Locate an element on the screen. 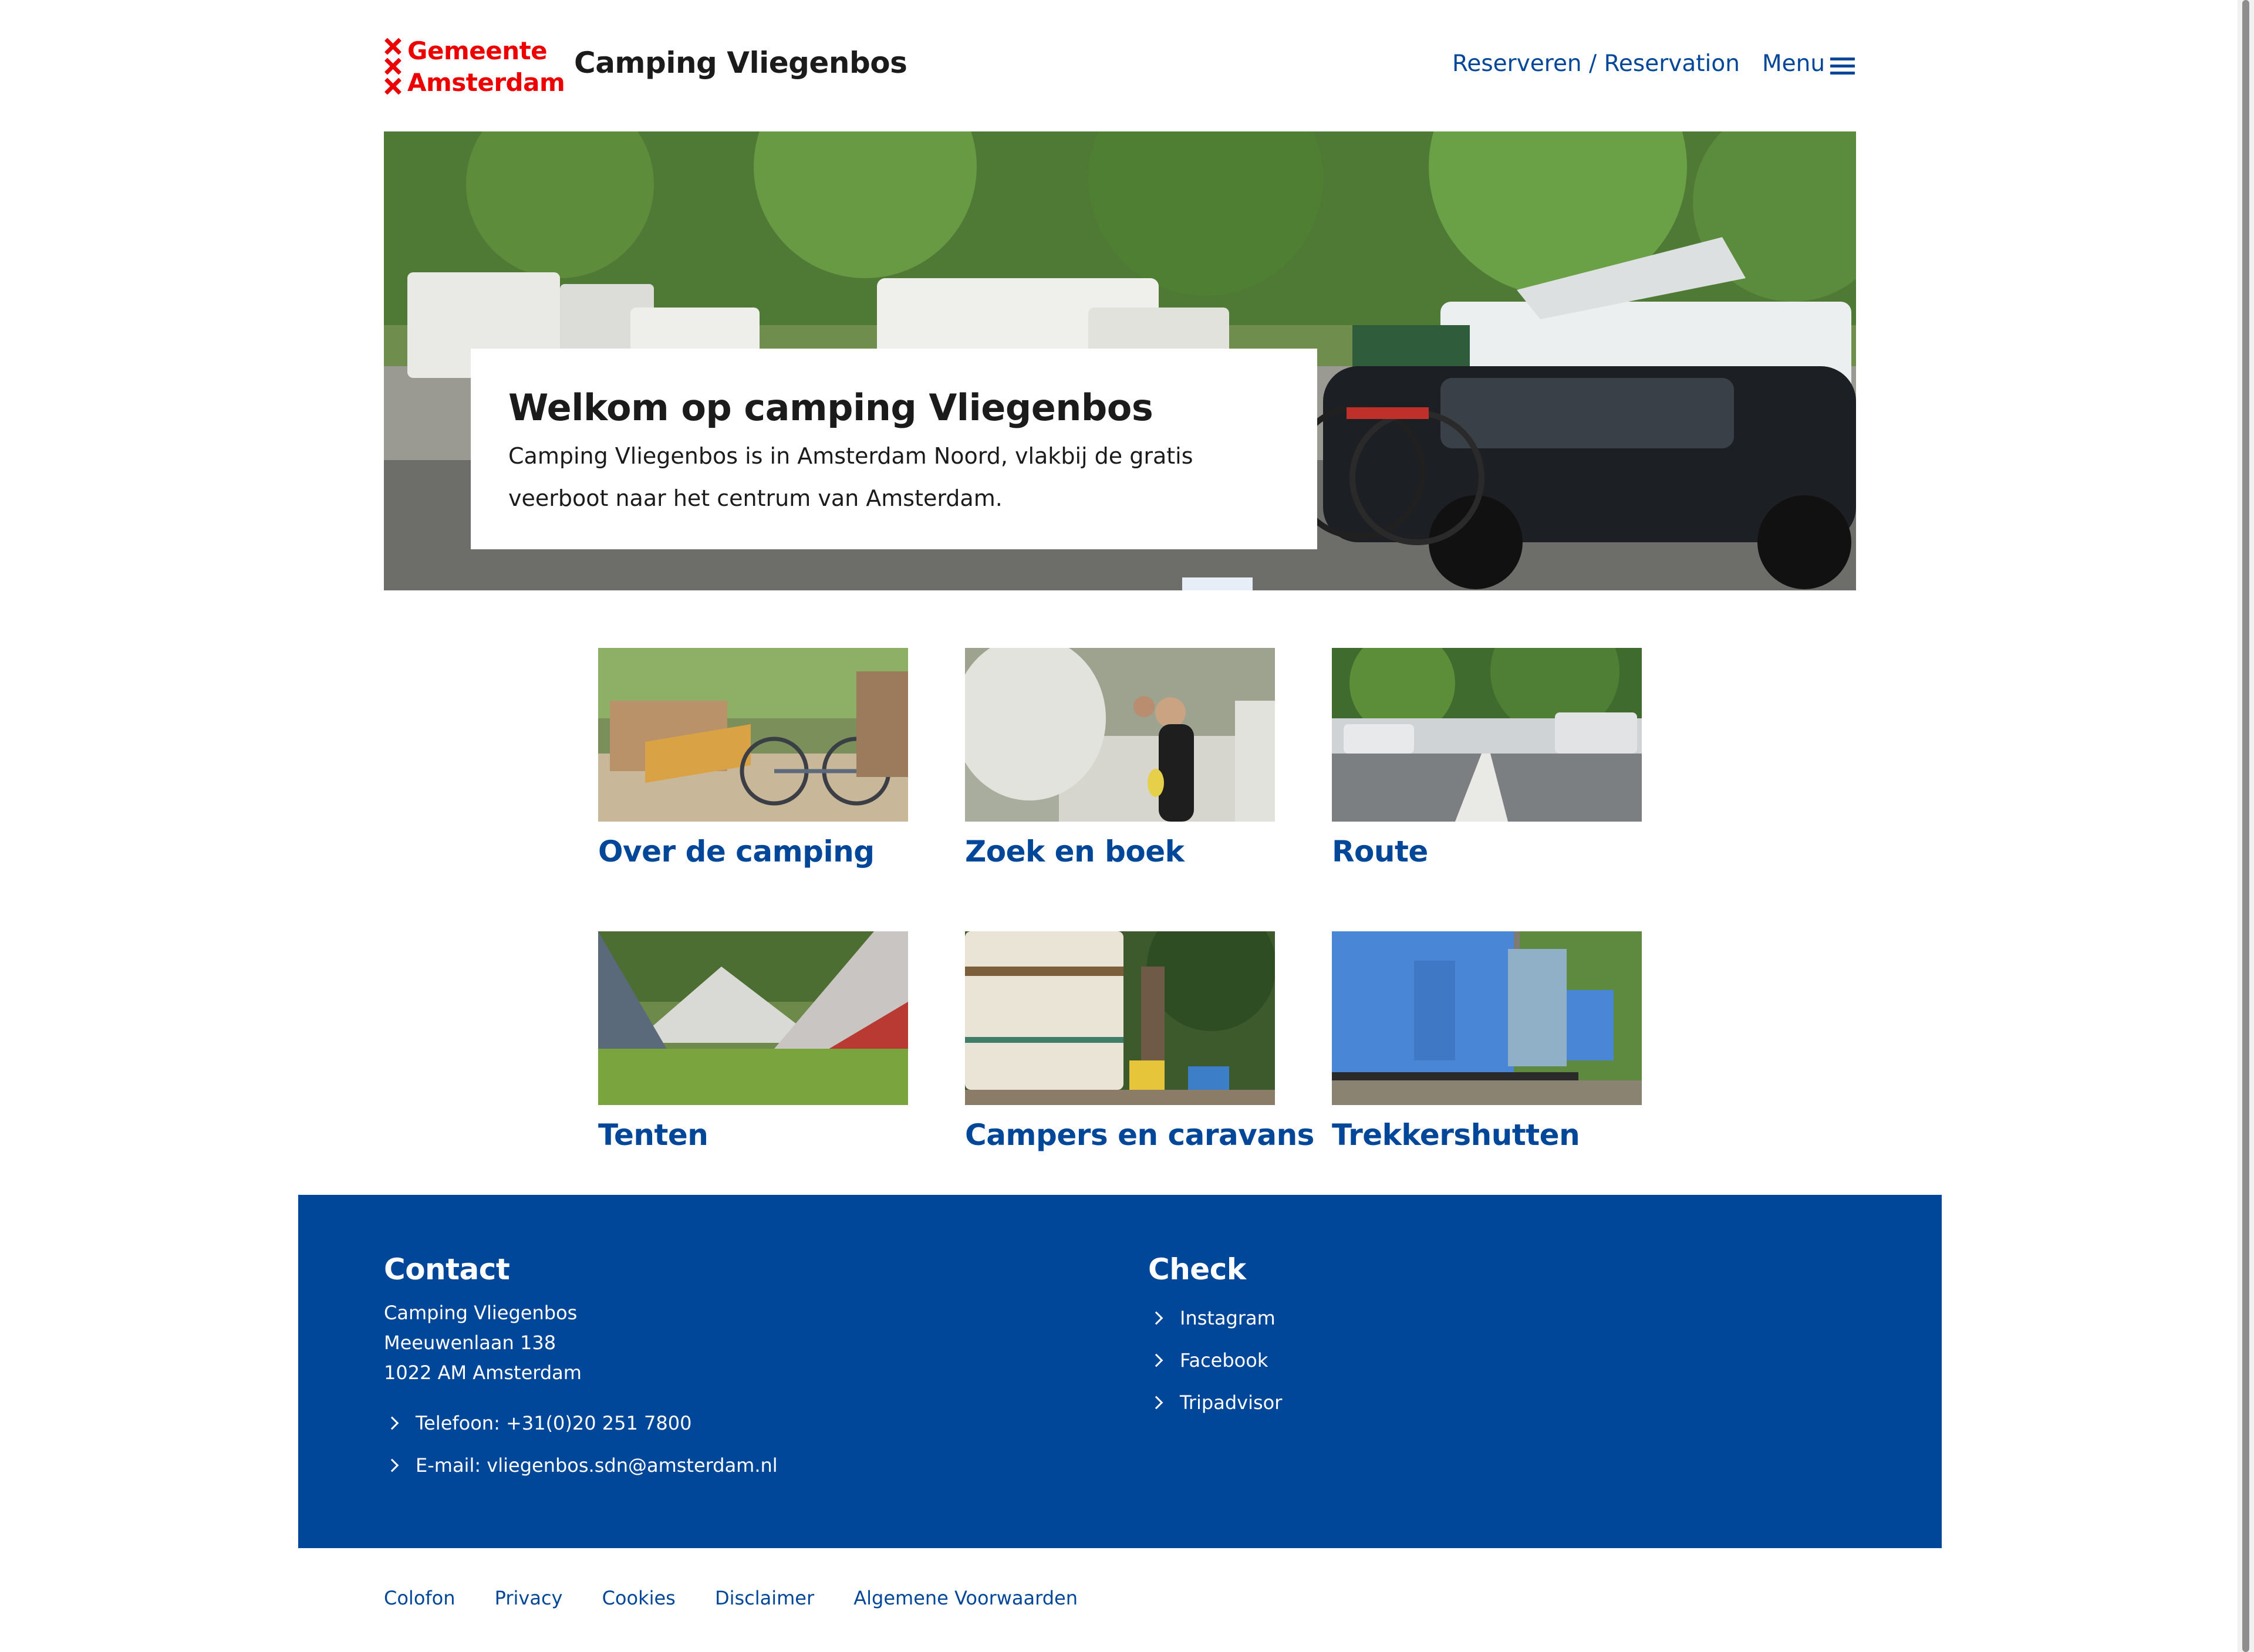 The height and width of the screenshot is (1652, 2254). social-links: Instagram Facebook Tripadvisor is located at coordinates (1215, 1360).